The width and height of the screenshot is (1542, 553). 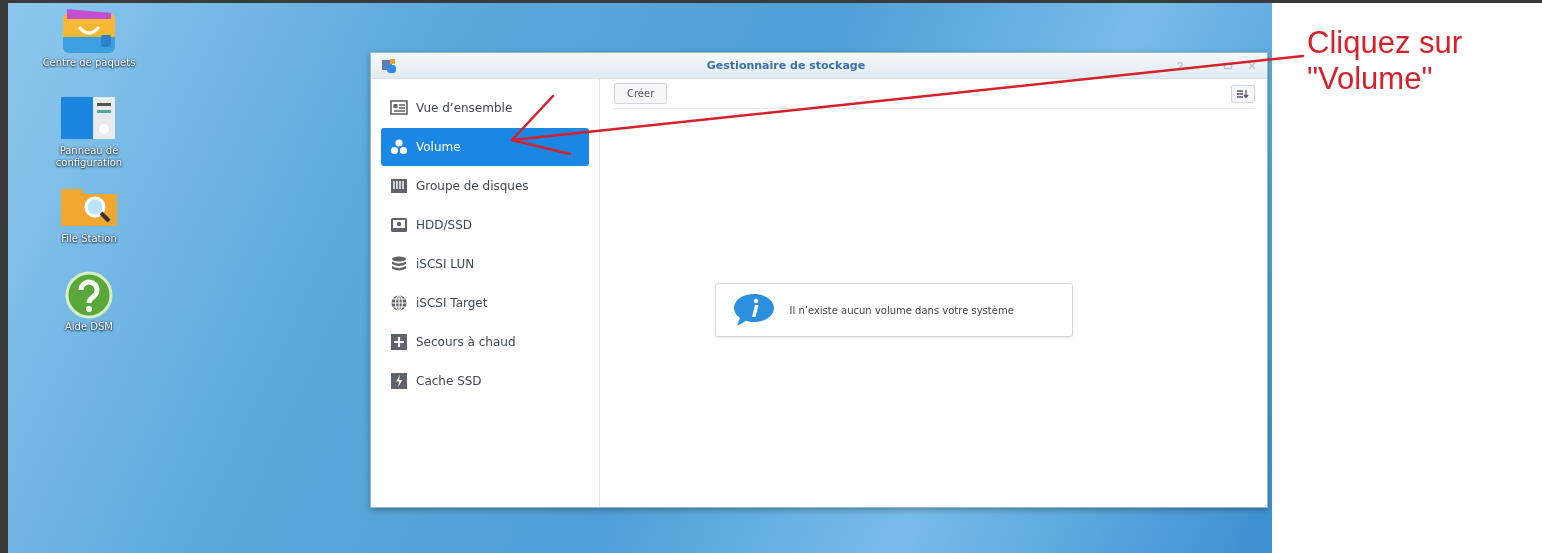 What do you see at coordinates (753, 310) in the screenshot?
I see `info-icon` at bounding box center [753, 310].